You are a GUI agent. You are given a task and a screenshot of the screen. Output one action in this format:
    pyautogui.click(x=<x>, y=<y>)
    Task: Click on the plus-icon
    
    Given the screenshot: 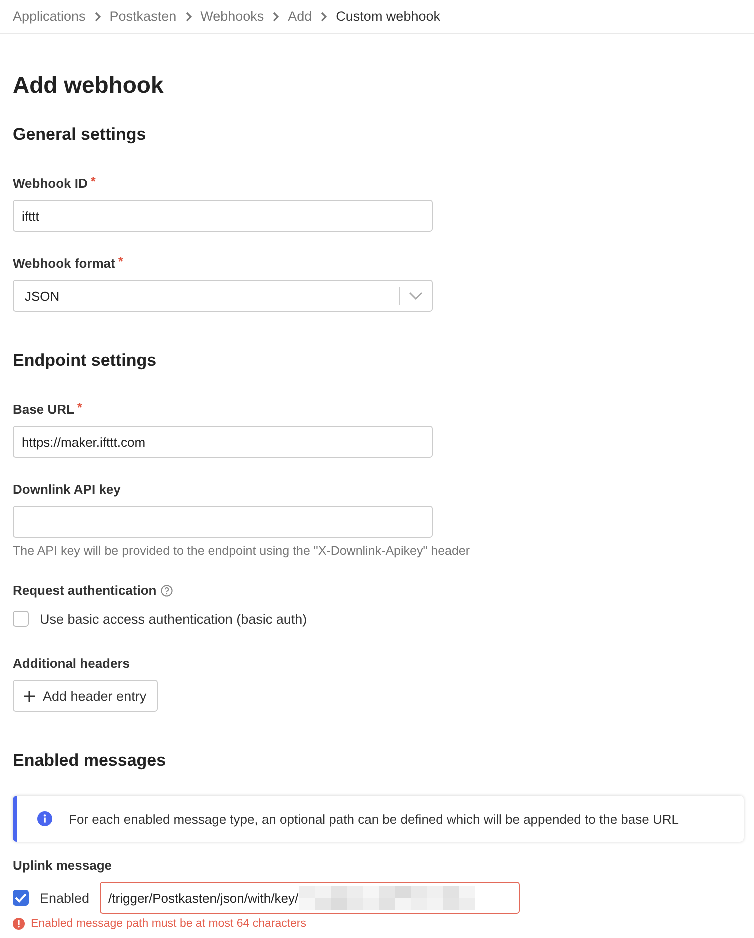 What is the action you would take?
    pyautogui.click(x=29, y=696)
    